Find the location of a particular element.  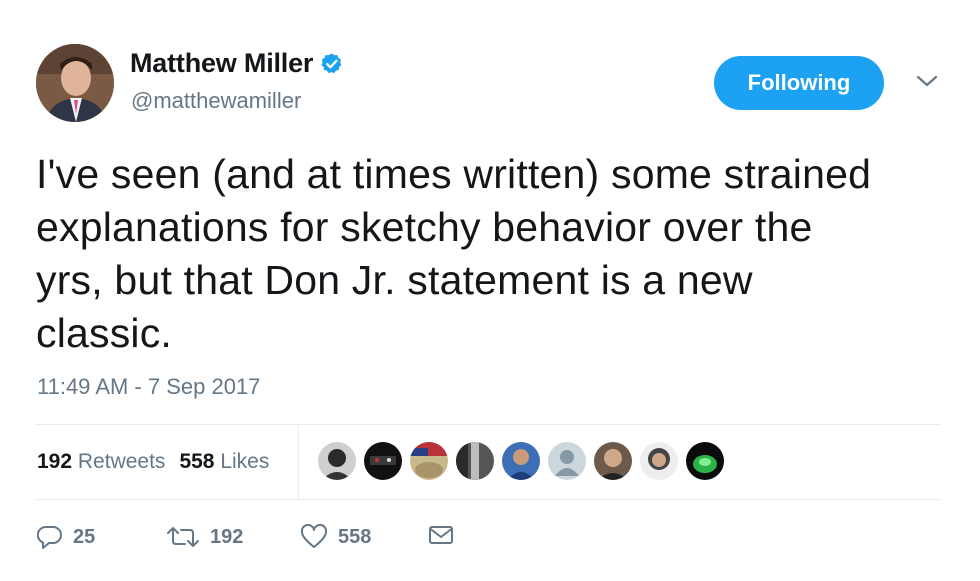

retweet-icon is located at coordinates (183, 537).